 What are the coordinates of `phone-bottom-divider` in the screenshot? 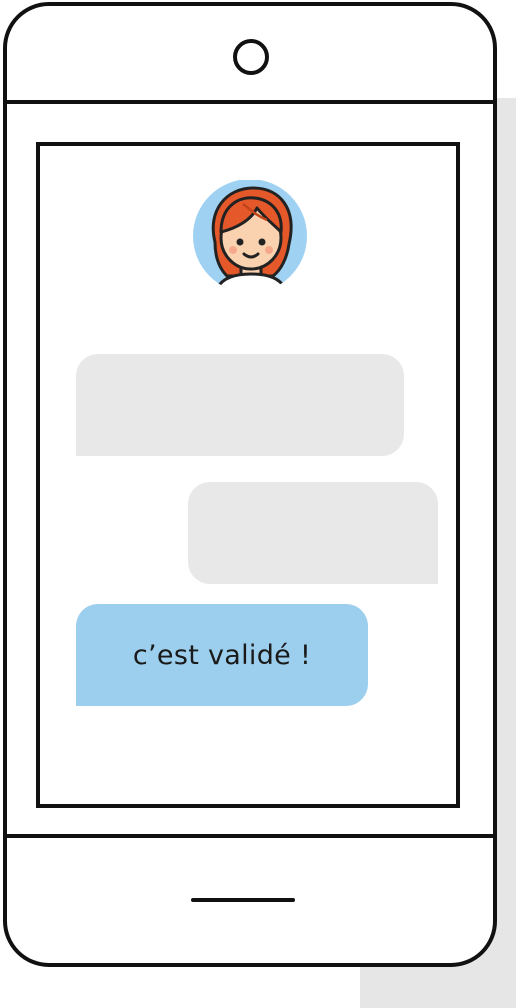 It's located at (250, 836).